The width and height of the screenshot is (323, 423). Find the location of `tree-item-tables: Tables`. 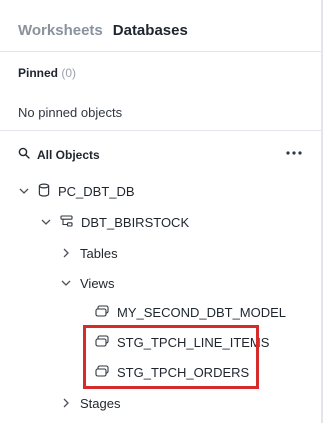

tree-item-tables: Tables is located at coordinates (89, 253).